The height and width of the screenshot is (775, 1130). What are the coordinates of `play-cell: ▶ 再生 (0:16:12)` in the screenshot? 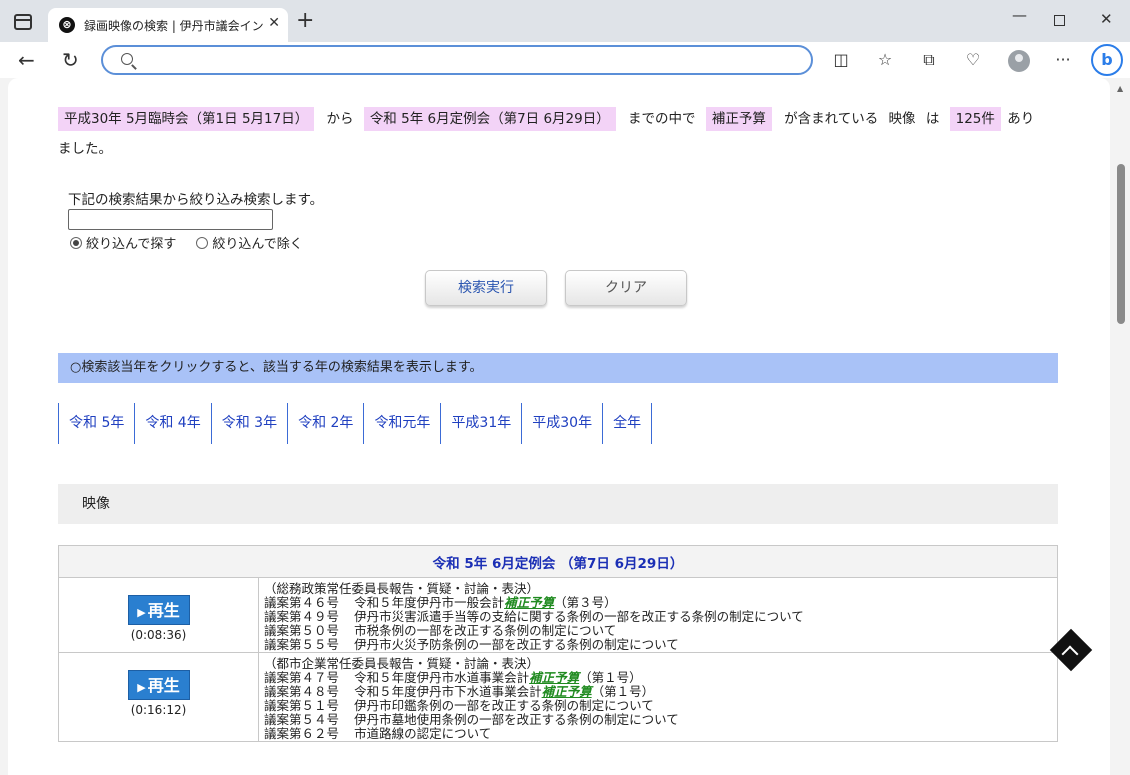 It's located at (158, 697).